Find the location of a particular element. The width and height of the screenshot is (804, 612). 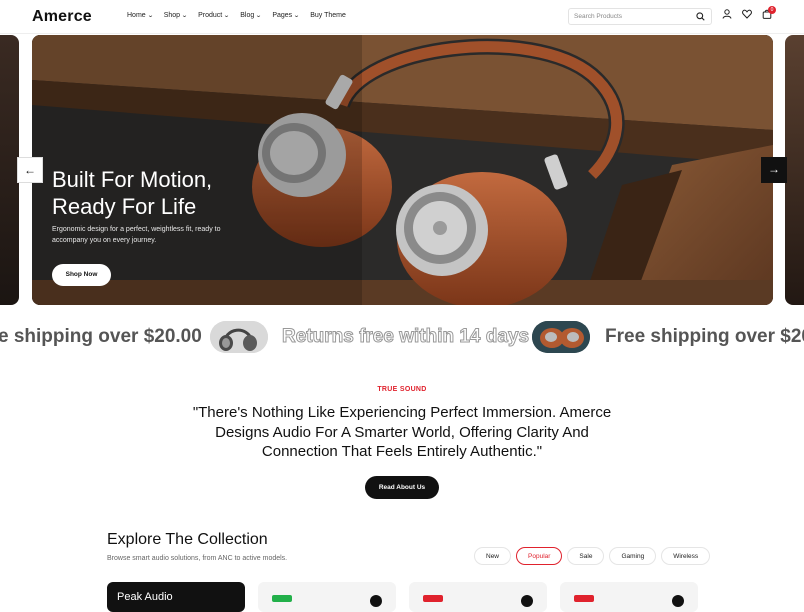

nav-item-buy-theme: Buy Theme is located at coordinates (328, 15).